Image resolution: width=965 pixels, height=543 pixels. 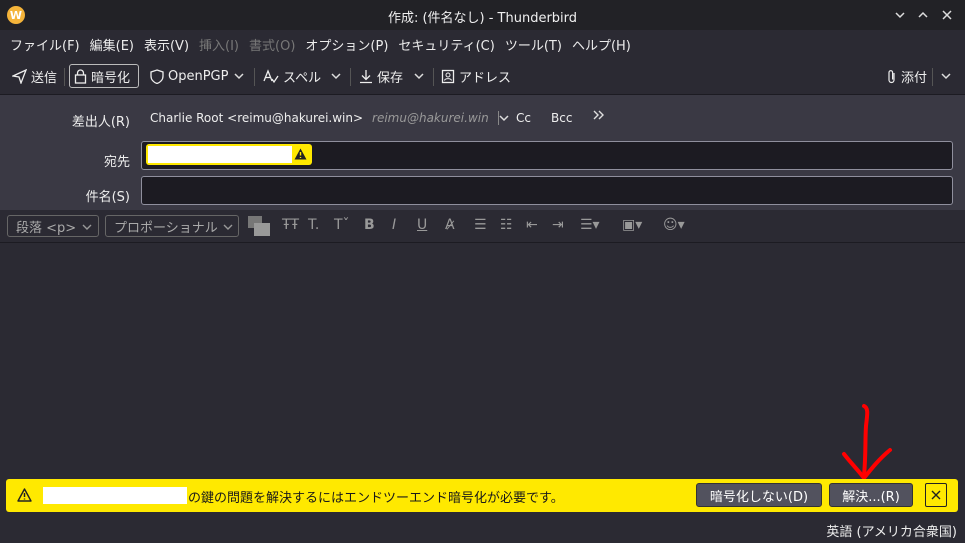 I want to click on menu-help: ヘルプ(H), so click(x=601, y=44).